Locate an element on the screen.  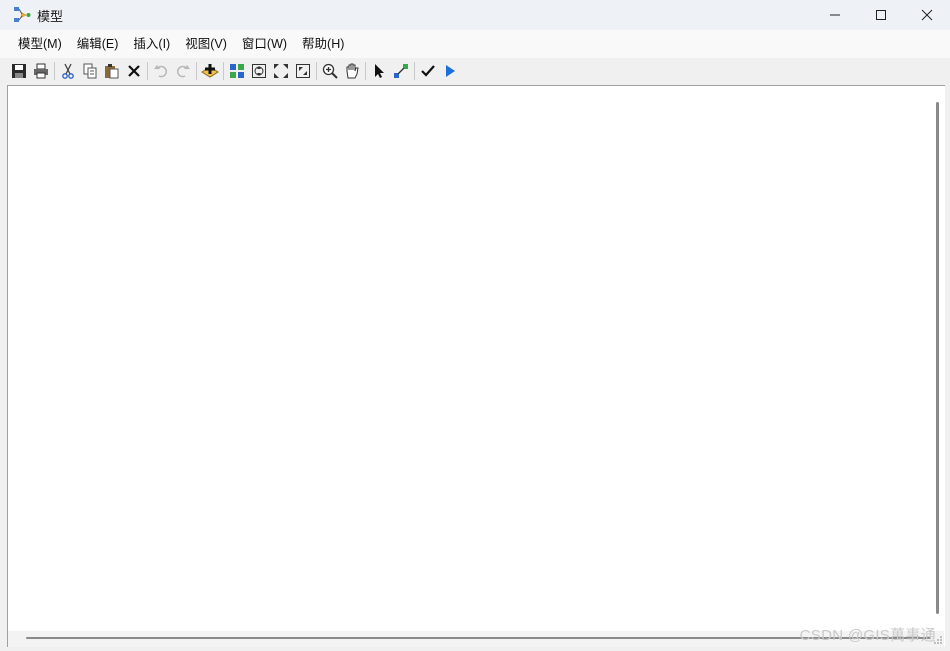
zoom-in-fixed-button is located at coordinates (281, 71).